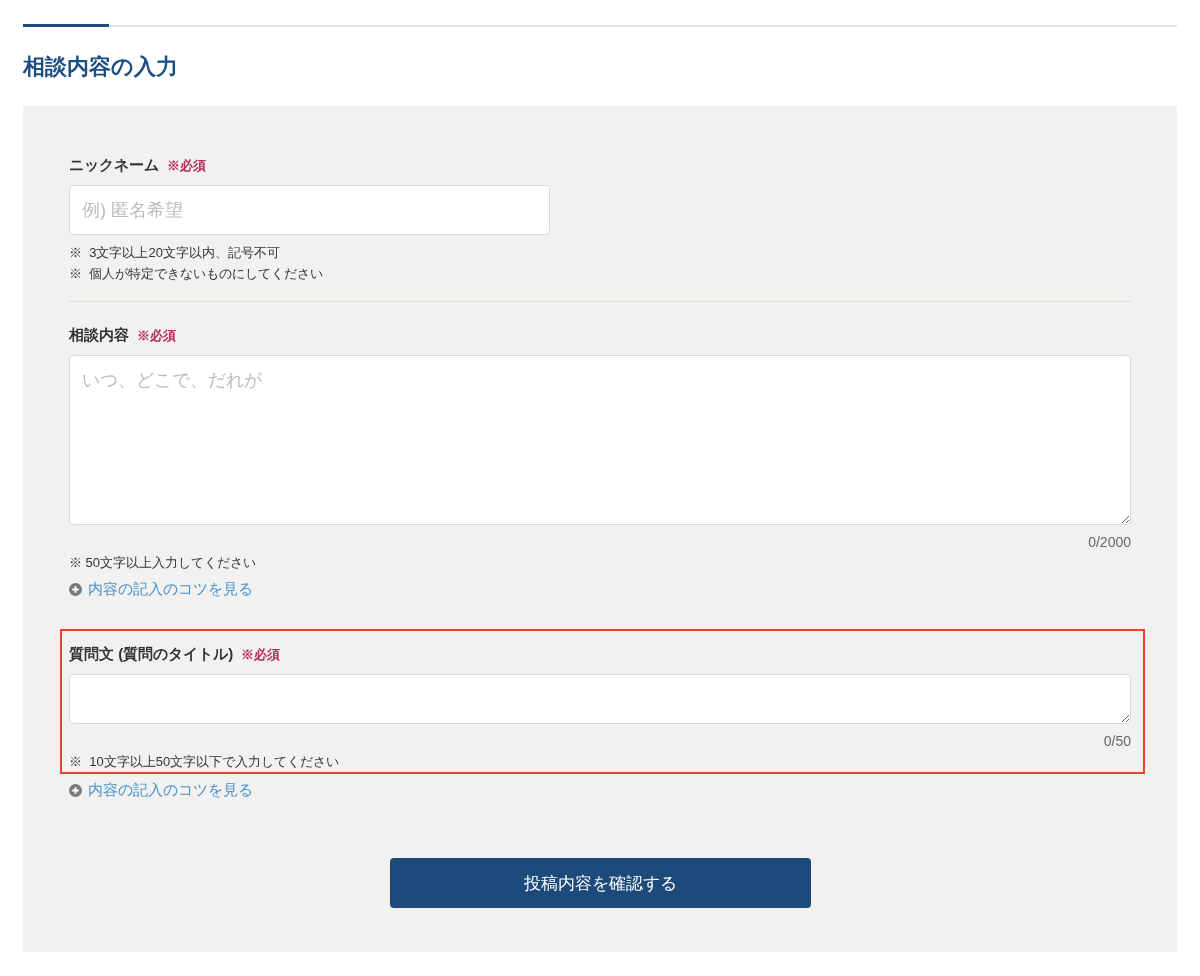 The width and height of the screenshot is (1200, 976). What do you see at coordinates (600, 883) in the screenshot?
I see `confirm-post-button: 投稿内容を確認する` at bounding box center [600, 883].